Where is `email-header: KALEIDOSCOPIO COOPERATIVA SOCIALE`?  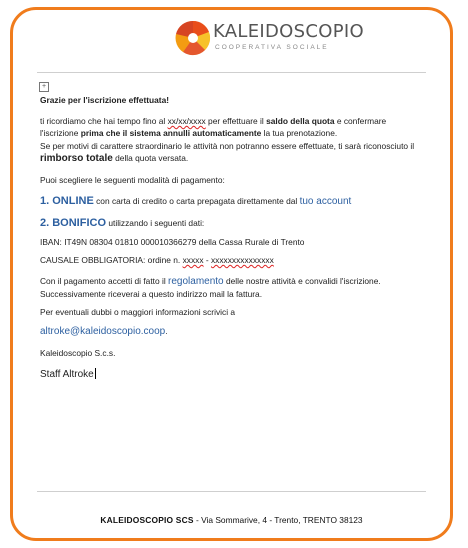 email-header: KALEIDOSCOPIO COOPERATIVA SOCIALE is located at coordinates (231, 41).